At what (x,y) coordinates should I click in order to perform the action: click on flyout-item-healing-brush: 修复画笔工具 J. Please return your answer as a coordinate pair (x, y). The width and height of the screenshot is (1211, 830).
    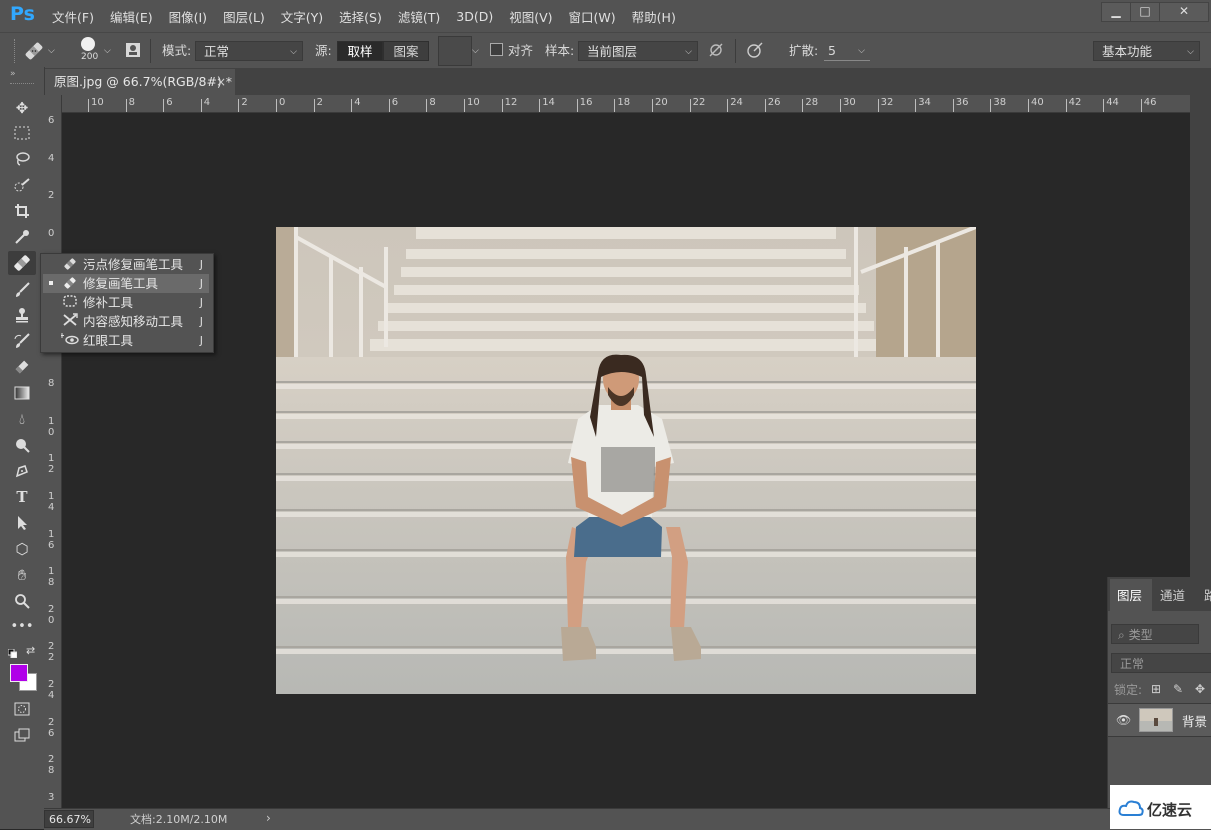
    Looking at the image, I should click on (126, 283).